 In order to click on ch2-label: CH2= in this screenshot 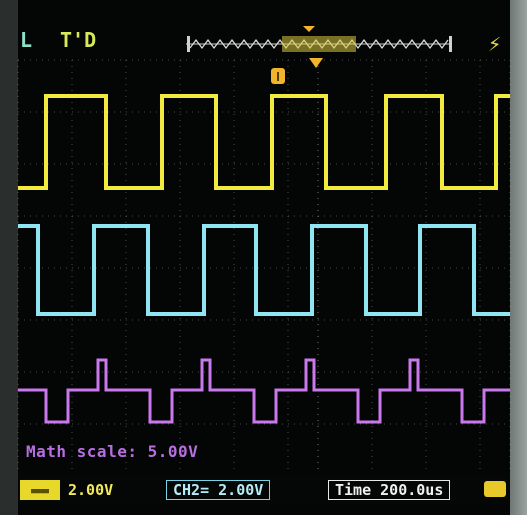, I will do `click(191, 490)`.